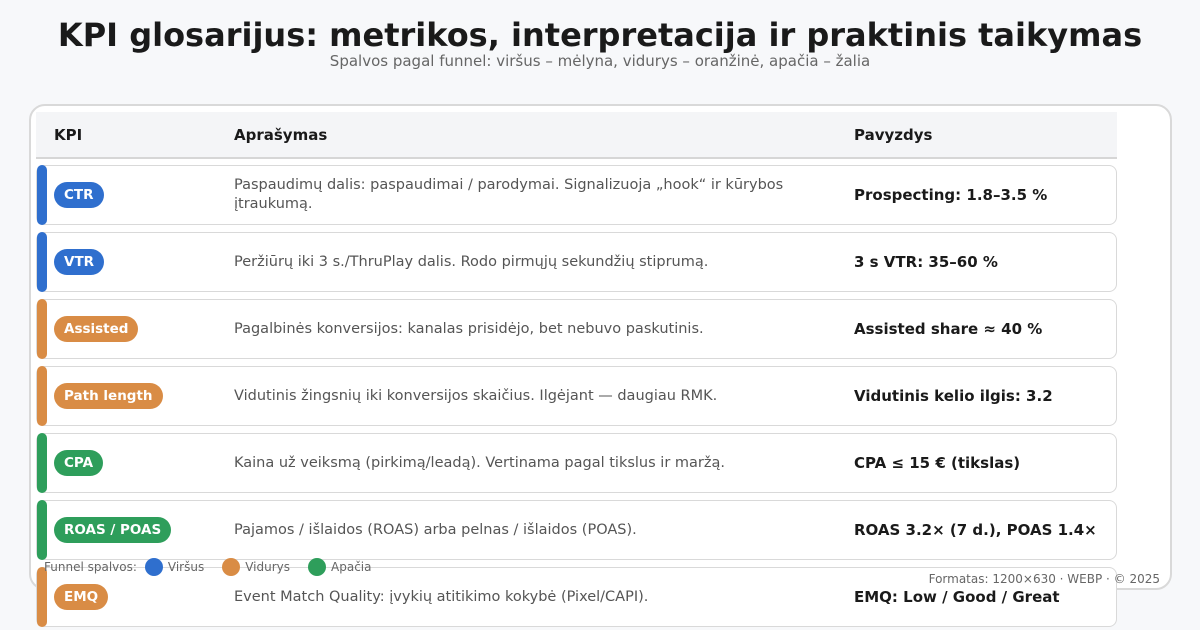 This screenshot has height=630, width=1200. What do you see at coordinates (79, 195) in the screenshot?
I see `kpi-badge: CTR` at bounding box center [79, 195].